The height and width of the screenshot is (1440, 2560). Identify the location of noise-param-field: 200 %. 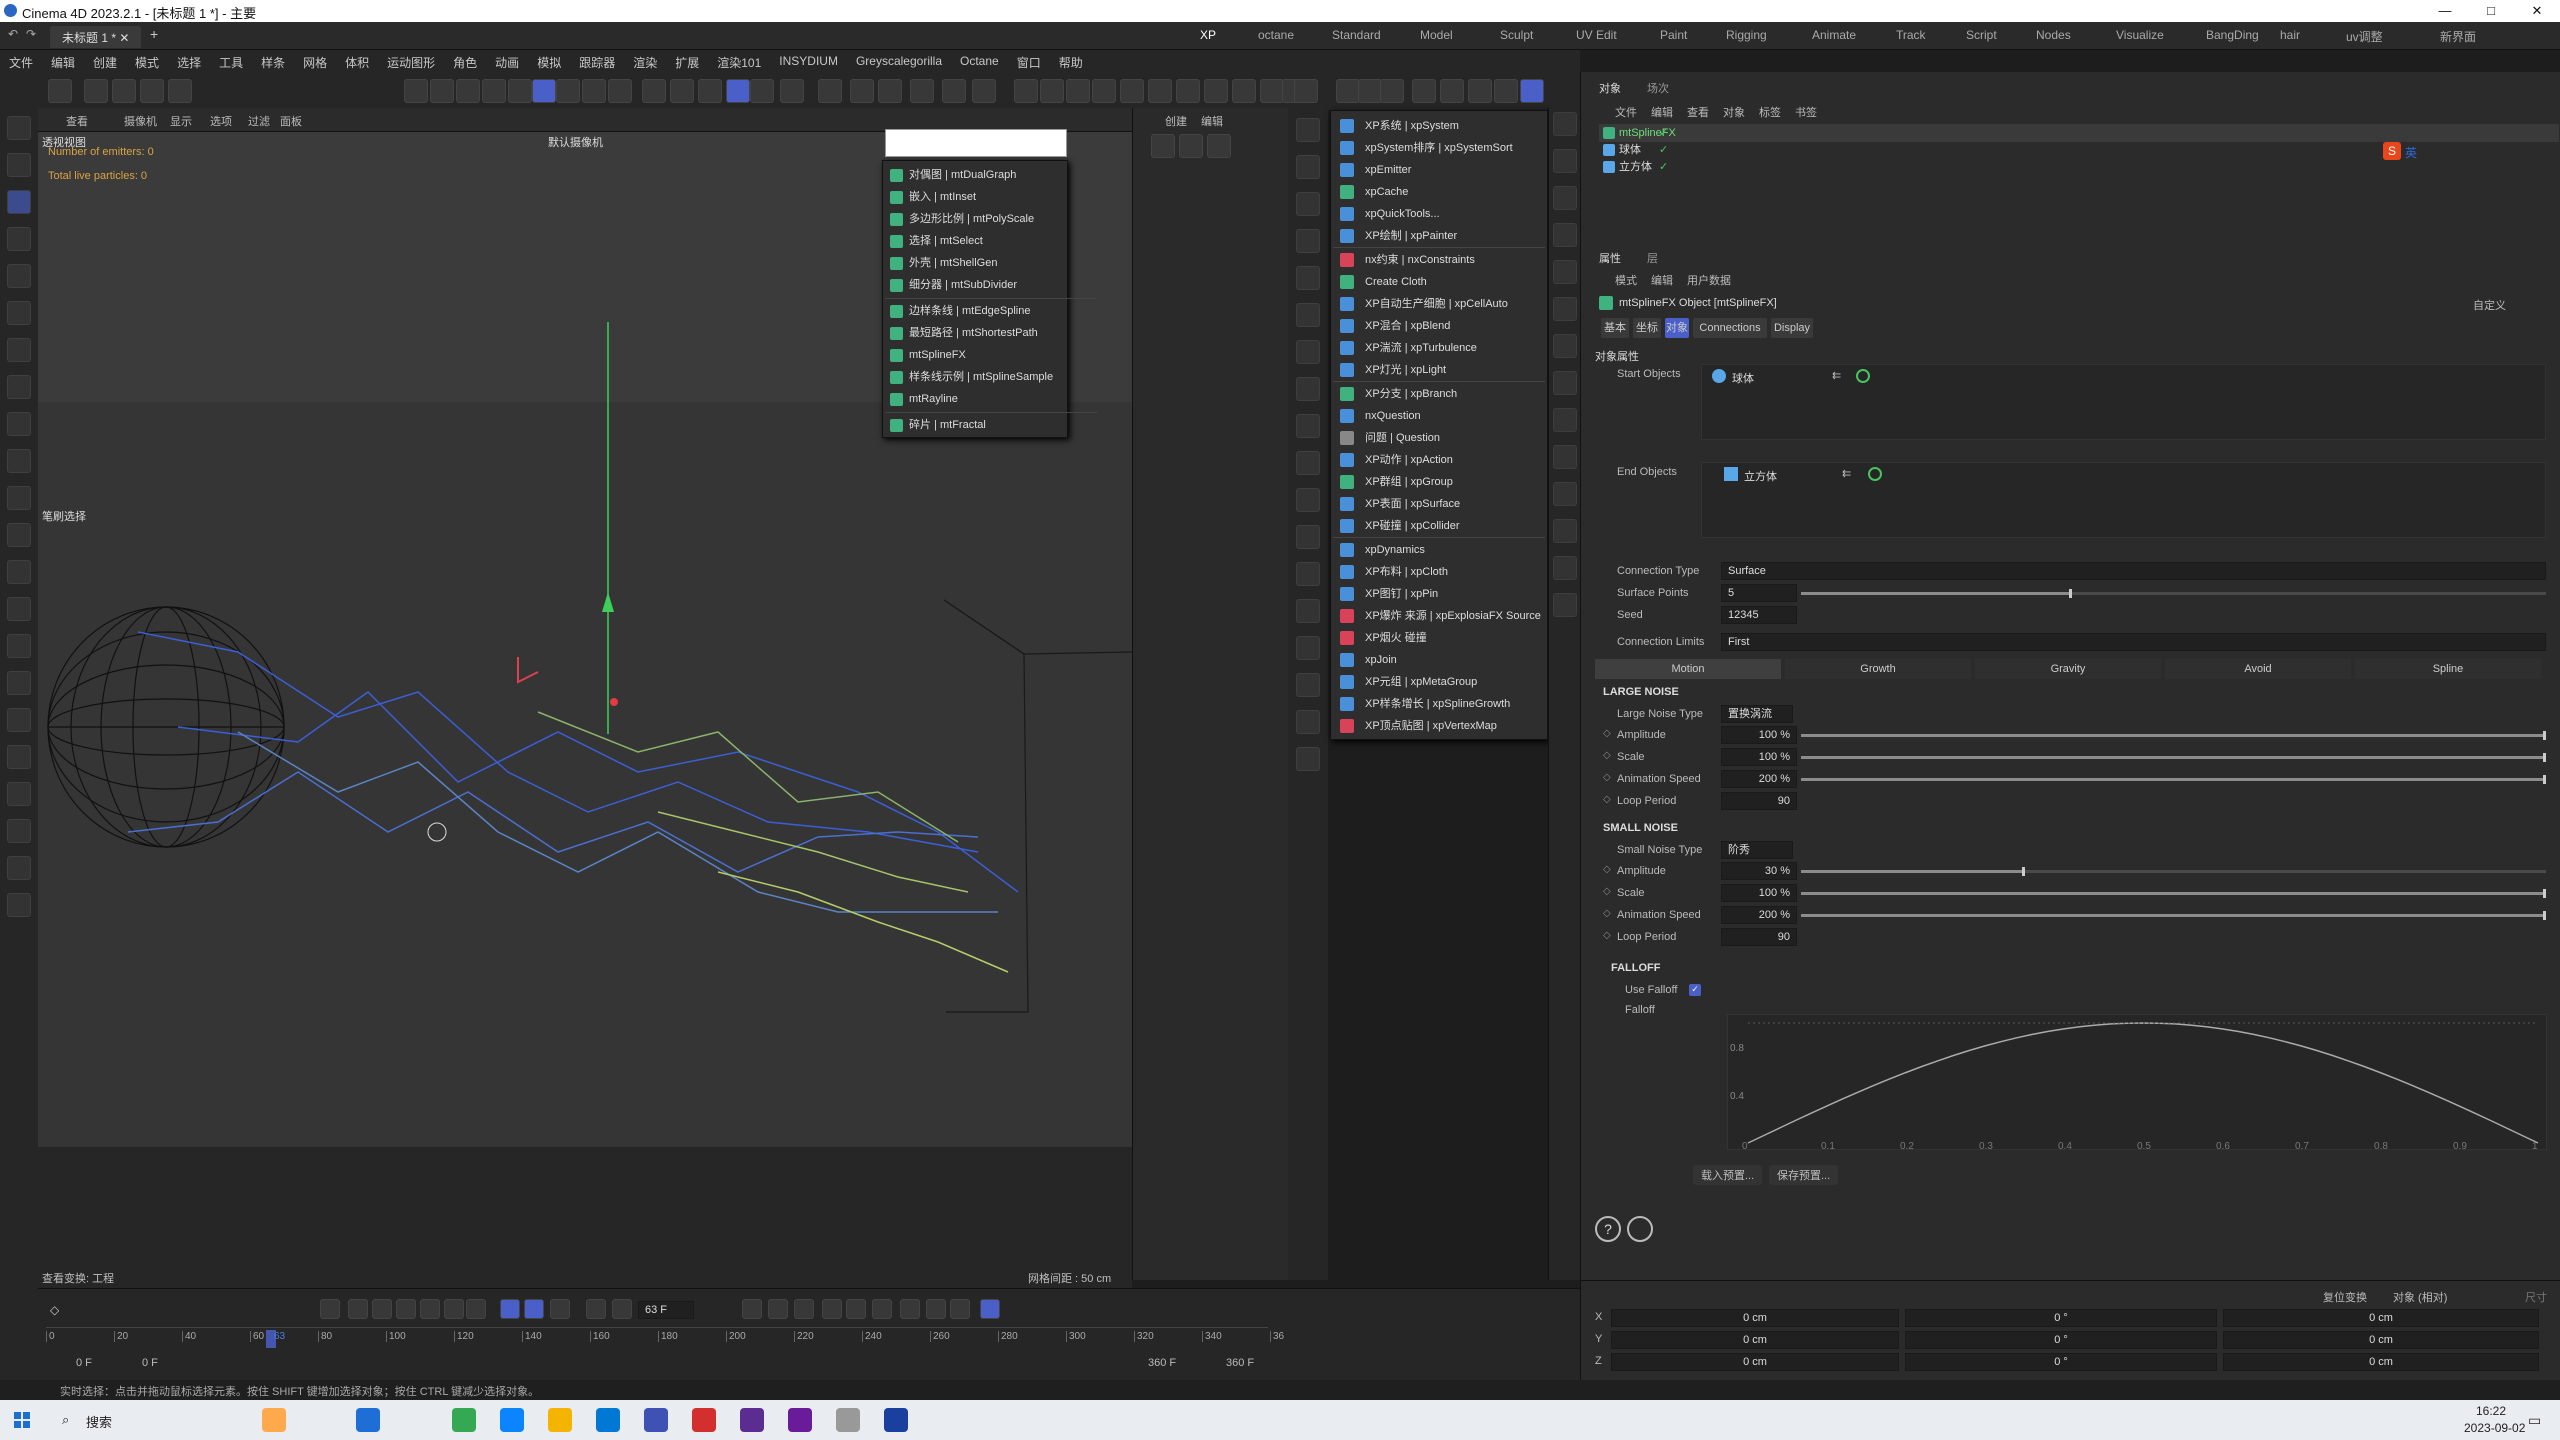
(1759, 779).